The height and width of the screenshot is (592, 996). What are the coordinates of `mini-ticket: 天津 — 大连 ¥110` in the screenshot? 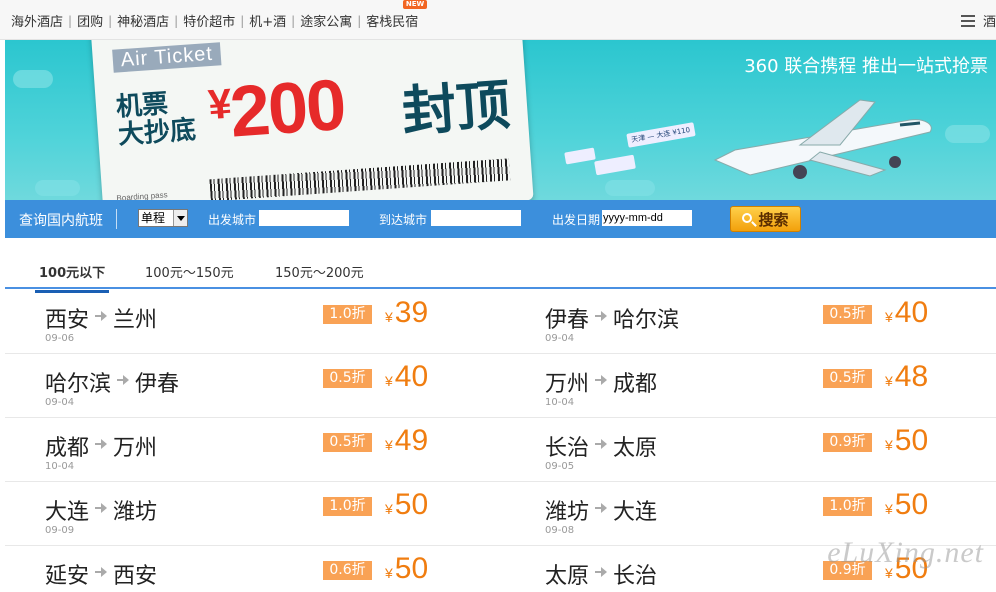 It's located at (661, 135).